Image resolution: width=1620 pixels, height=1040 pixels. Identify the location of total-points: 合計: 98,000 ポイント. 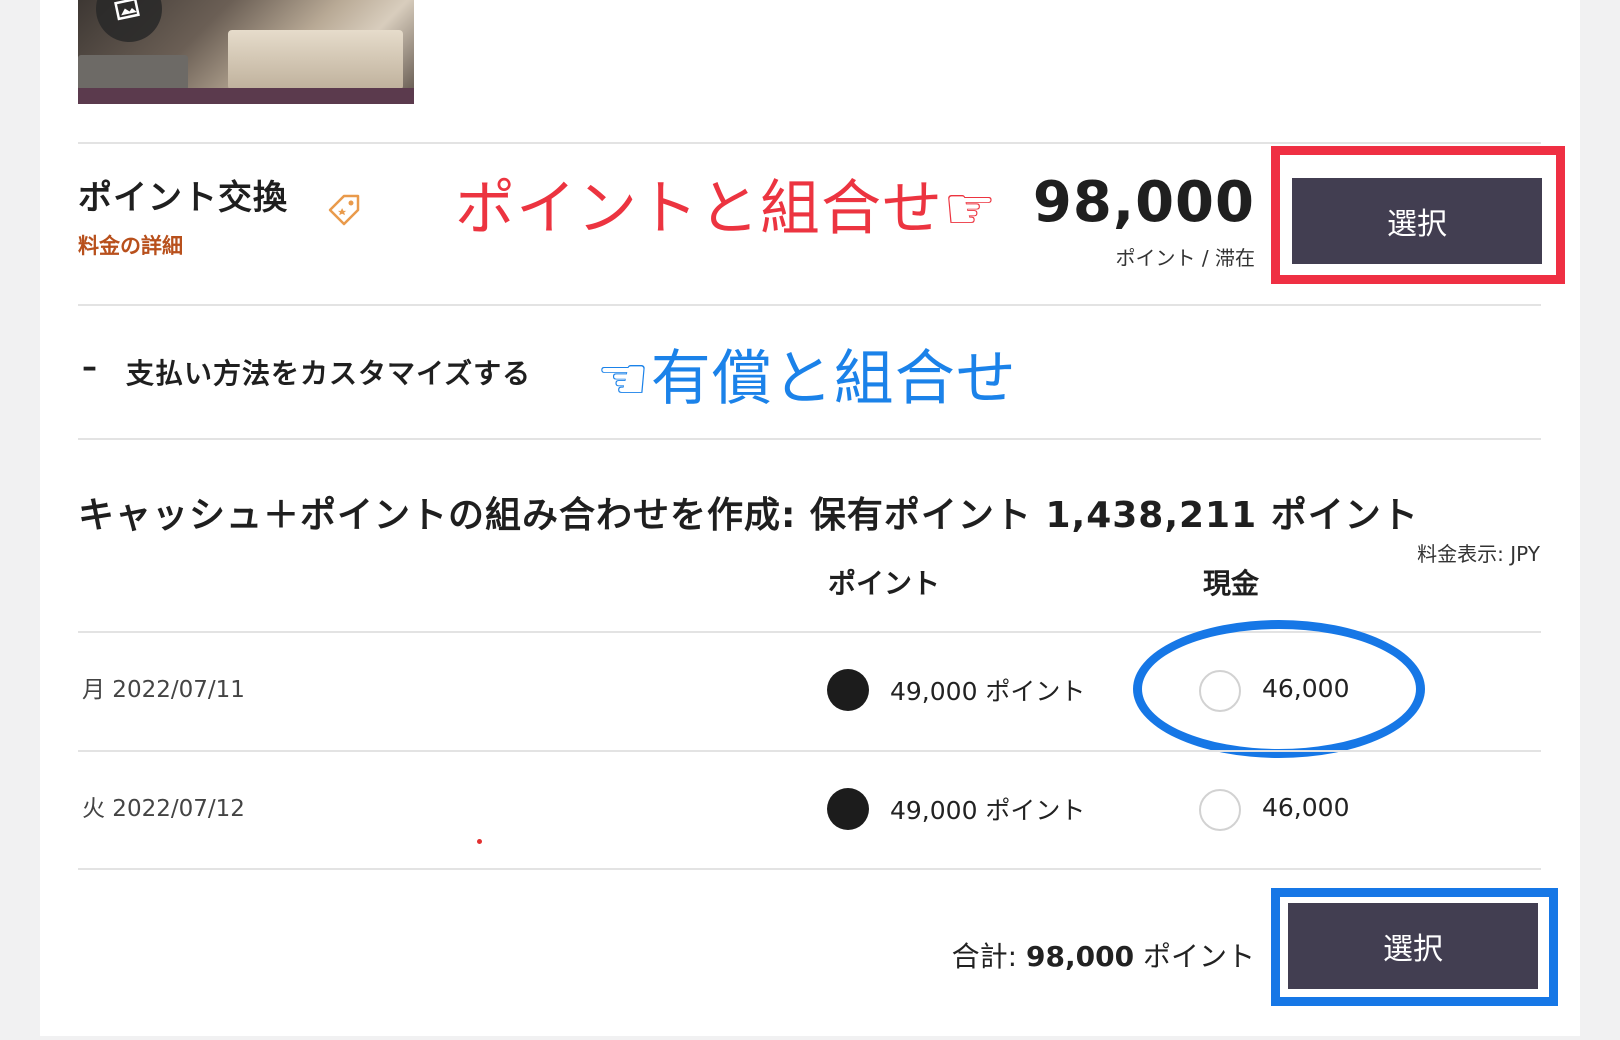
(1103, 955).